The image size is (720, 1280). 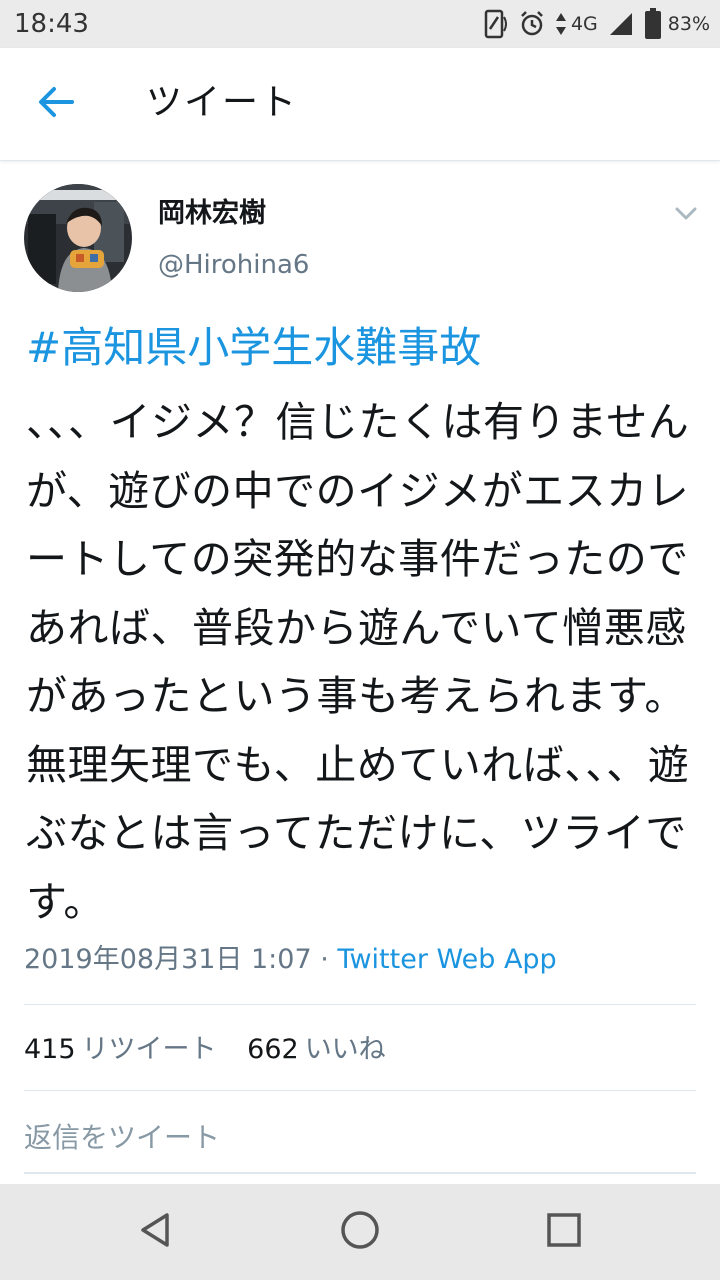 I want to click on status-time: 18:43, so click(x=51, y=24).